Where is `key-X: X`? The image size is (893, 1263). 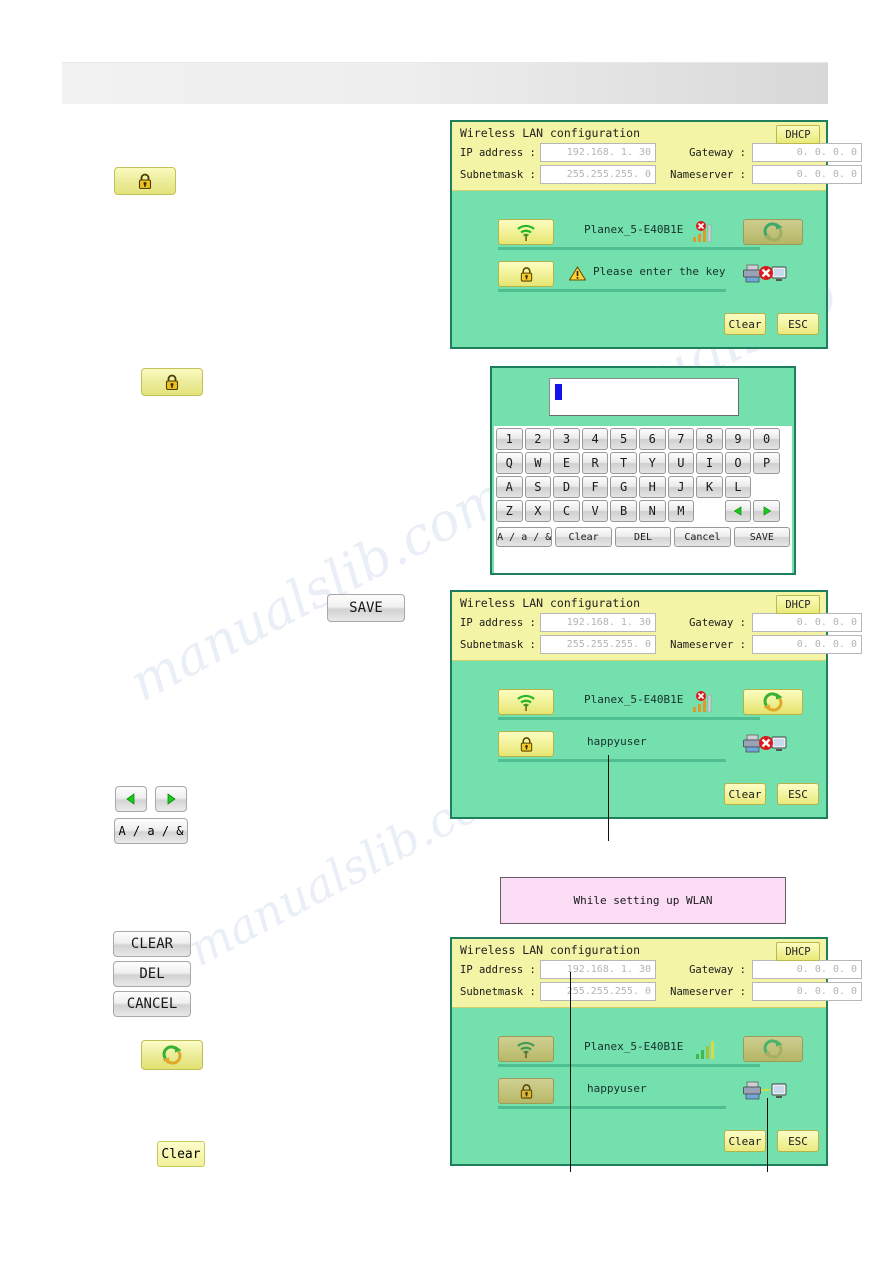 key-X: X is located at coordinates (538, 511).